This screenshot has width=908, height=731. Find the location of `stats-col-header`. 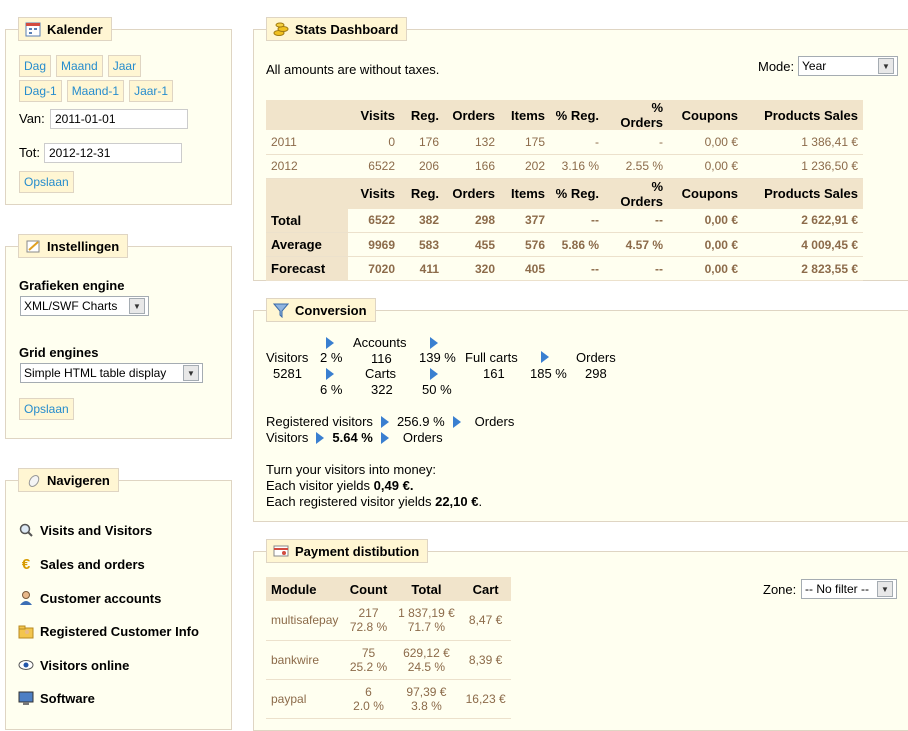

stats-col-header is located at coordinates (307, 193).